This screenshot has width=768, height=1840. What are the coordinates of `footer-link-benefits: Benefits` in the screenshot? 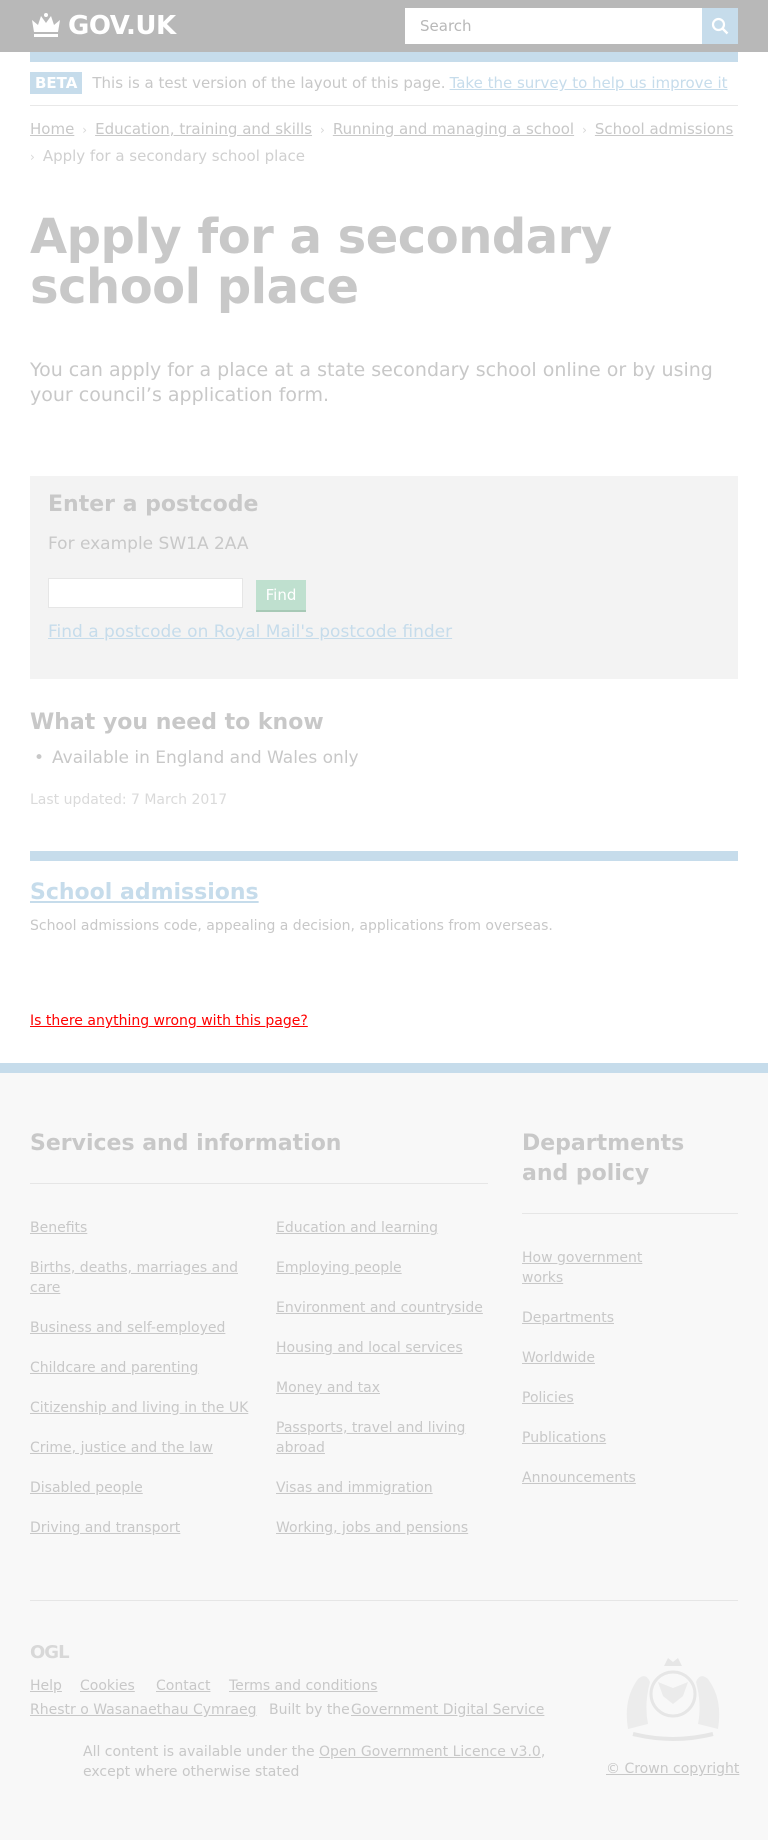 It's located at (135, 1228).